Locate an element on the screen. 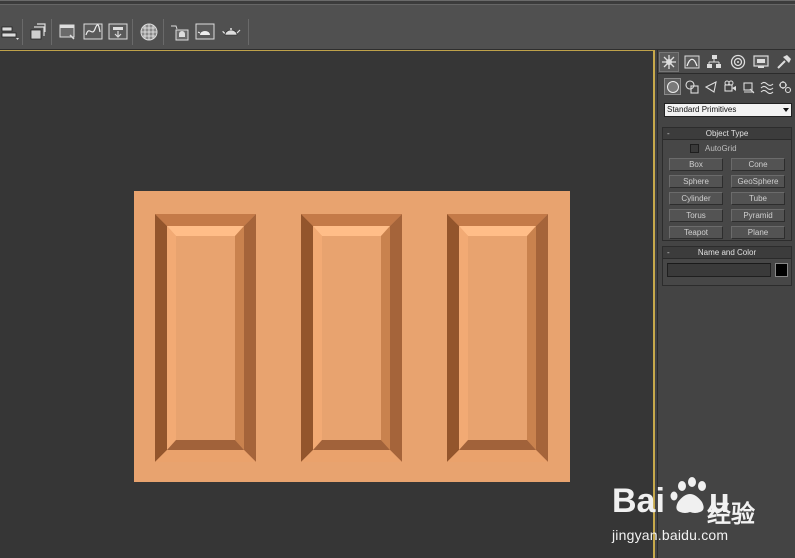 The width and height of the screenshot is (795, 558). raised-panel-left is located at coordinates (205, 338).